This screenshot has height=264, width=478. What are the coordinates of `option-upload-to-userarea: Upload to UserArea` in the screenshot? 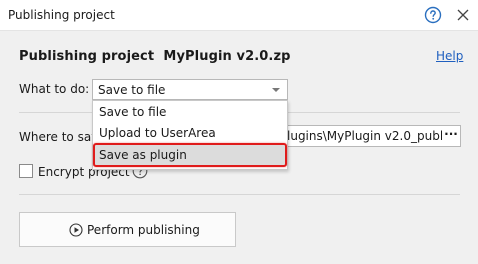 It's located at (190, 133).